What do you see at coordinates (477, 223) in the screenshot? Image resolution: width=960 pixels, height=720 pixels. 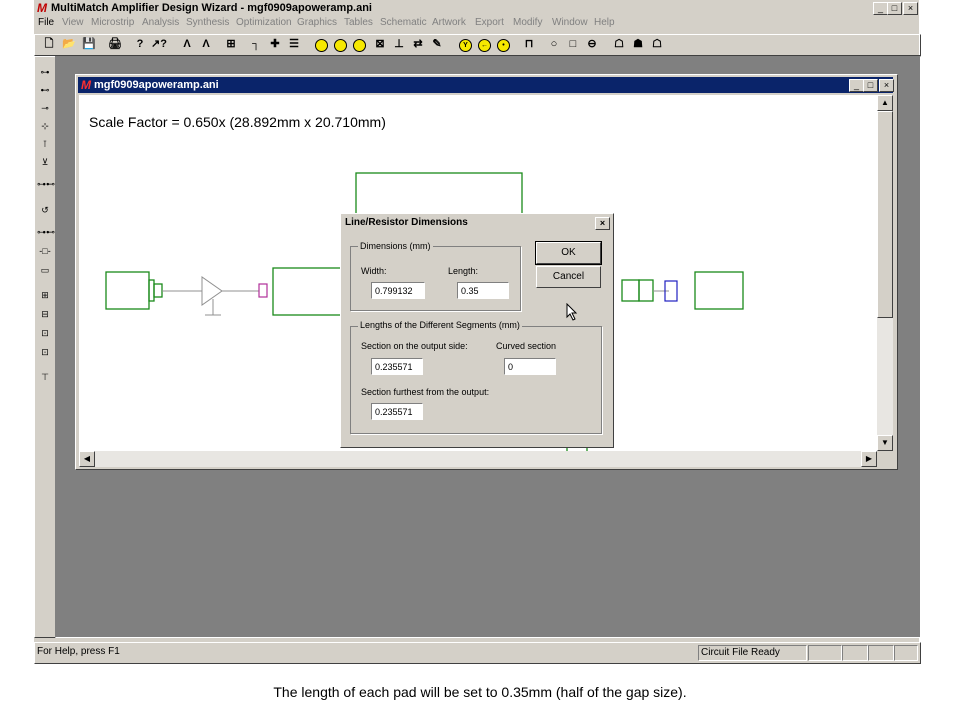 I see `dialog-title-bar: Line/Resistor Dimensions ×` at bounding box center [477, 223].